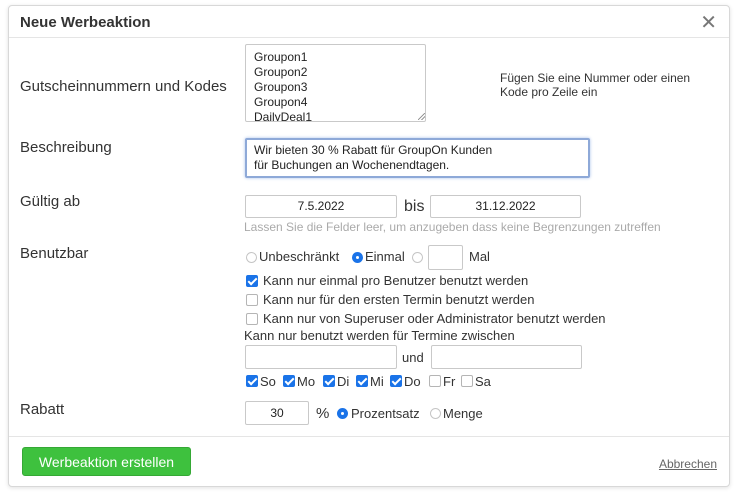 This screenshot has height=493, width=736. What do you see at coordinates (396, 381) in the screenshot?
I see `checkbox-day-do` at bounding box center [396, 381].